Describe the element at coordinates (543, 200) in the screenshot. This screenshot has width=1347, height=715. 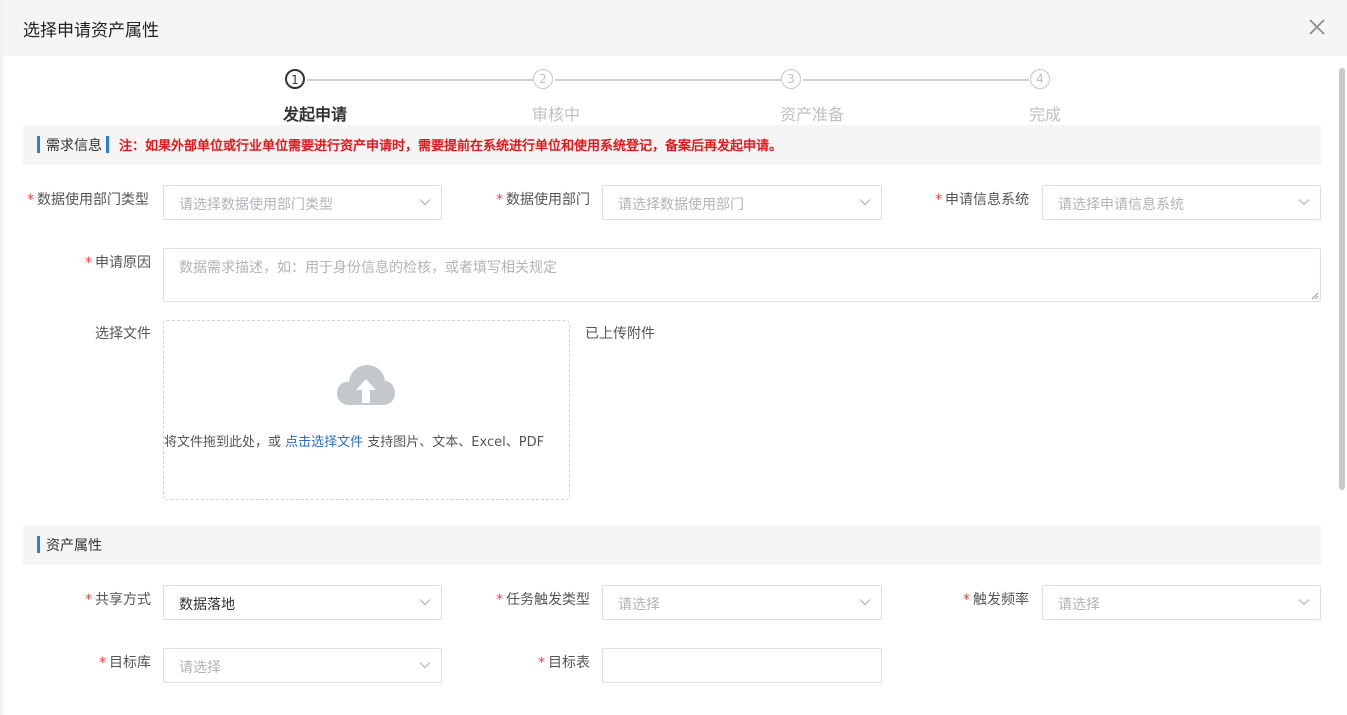
I see `dept-label: * 数据使用部门` at that location.